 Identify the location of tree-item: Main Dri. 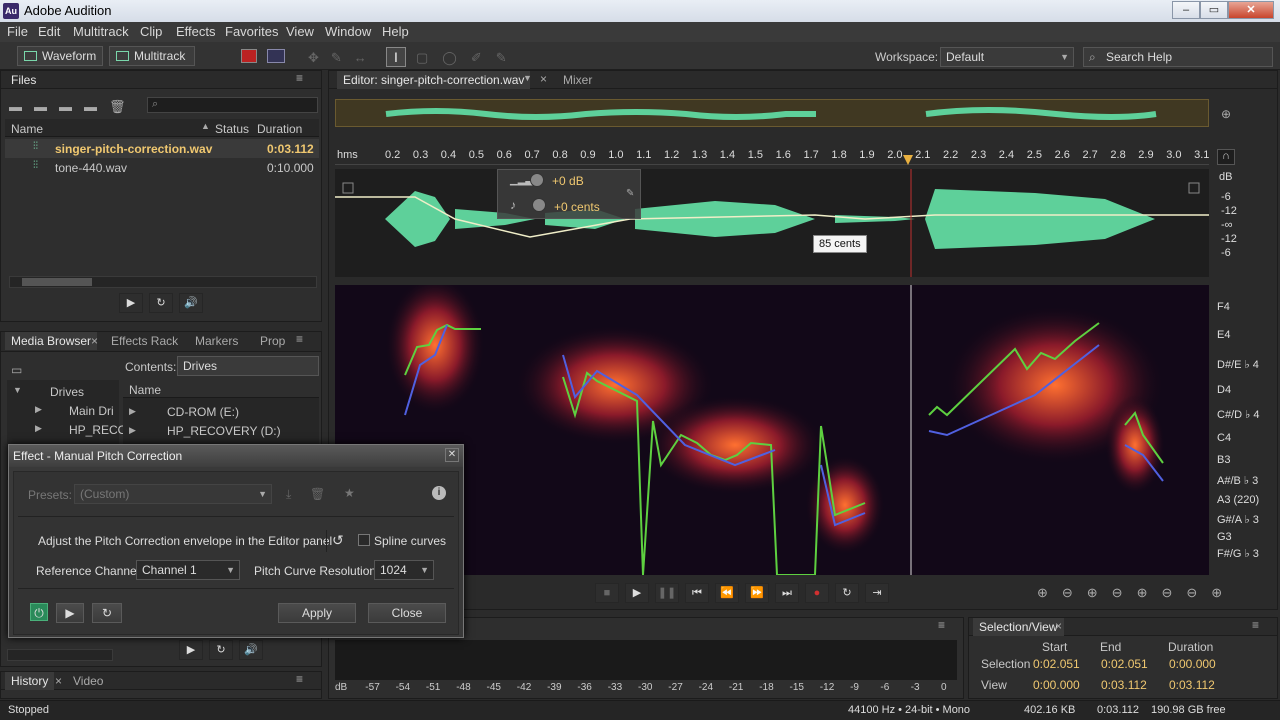
(91, 411).